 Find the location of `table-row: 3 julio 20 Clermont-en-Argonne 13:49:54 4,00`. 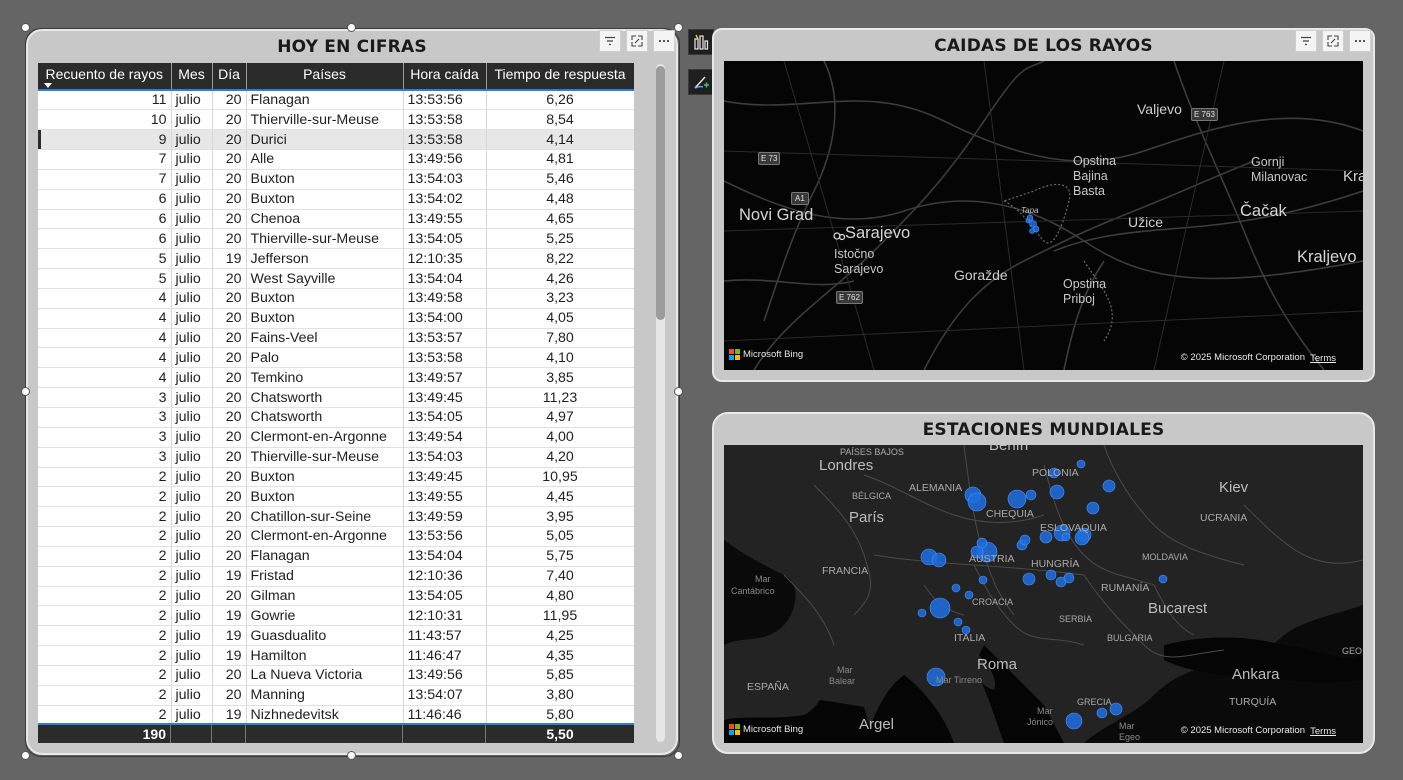

table-row: 3 julio 20 Clermont-en-Argonne 13:49:54 4,00 is located at coordinates (336, 437).